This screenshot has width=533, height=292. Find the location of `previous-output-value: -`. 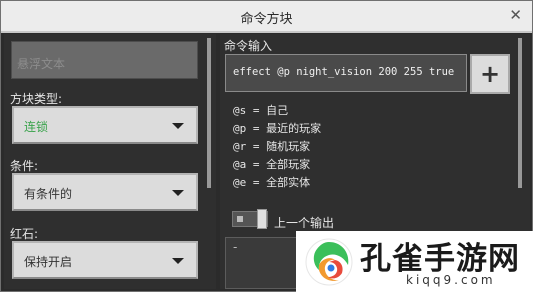

previous-output-value: - is located at coordinates (235, 247).